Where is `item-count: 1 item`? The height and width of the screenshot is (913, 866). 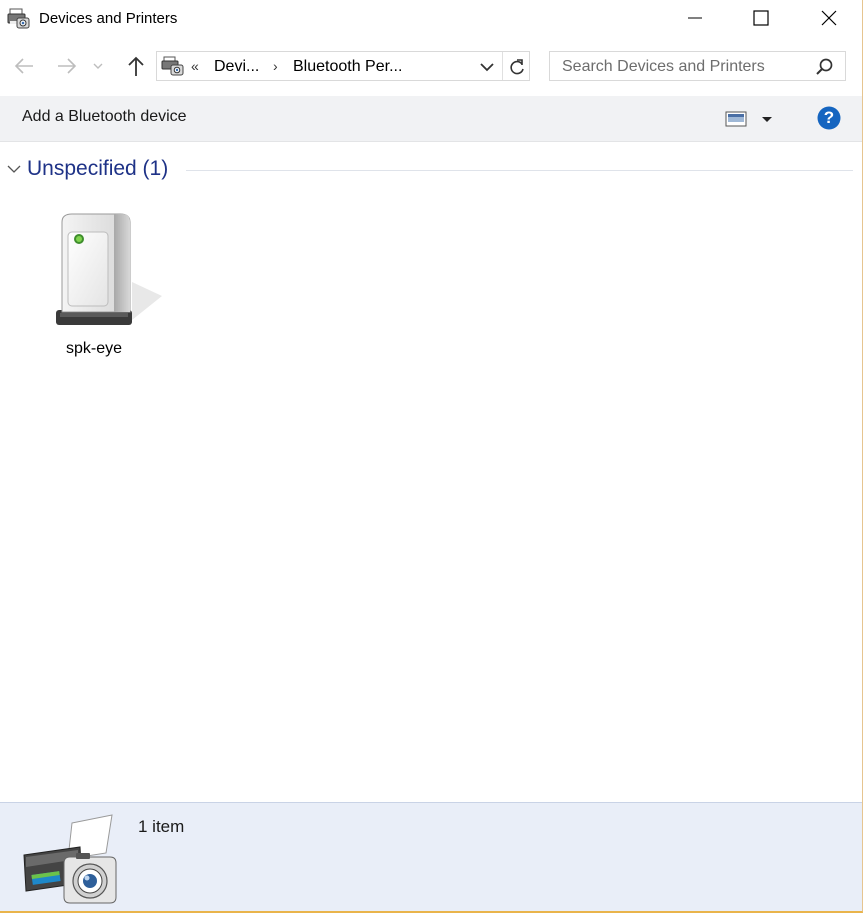
item-count: 1 item is located at coordinates (161, 826).